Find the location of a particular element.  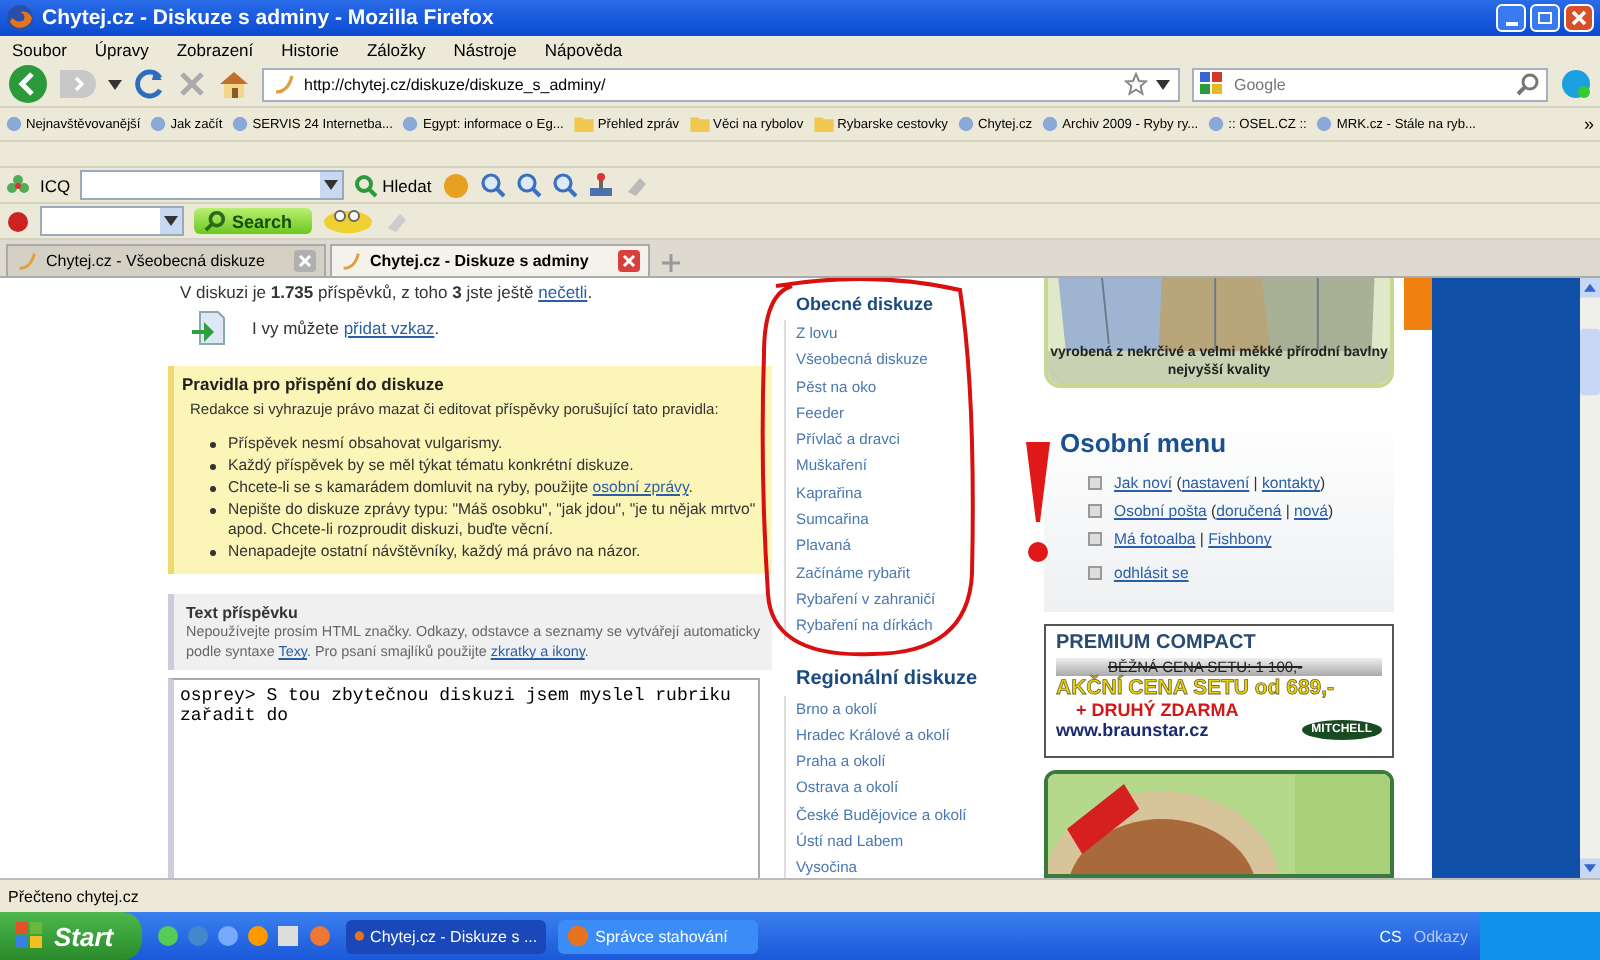

post-text-field: osprey> S tou zbytečnou diskuzi jsem myslel rubriku zařadit do is located at coordinates (464, 778).